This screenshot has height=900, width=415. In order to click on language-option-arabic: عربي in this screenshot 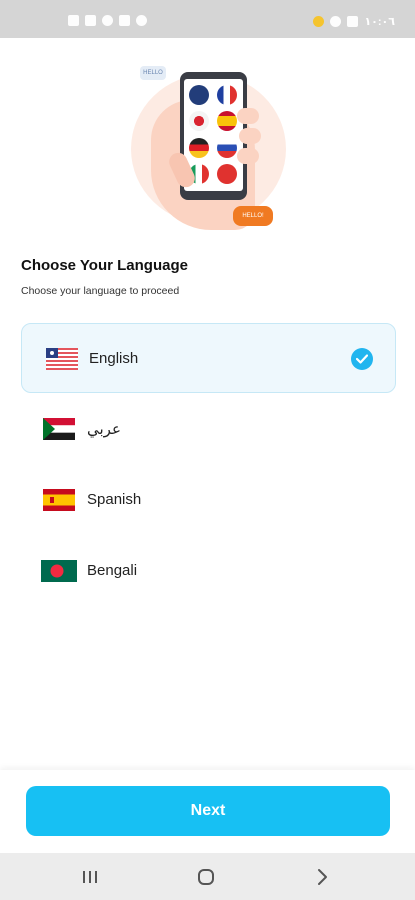, I will do `click(208, 429)`.